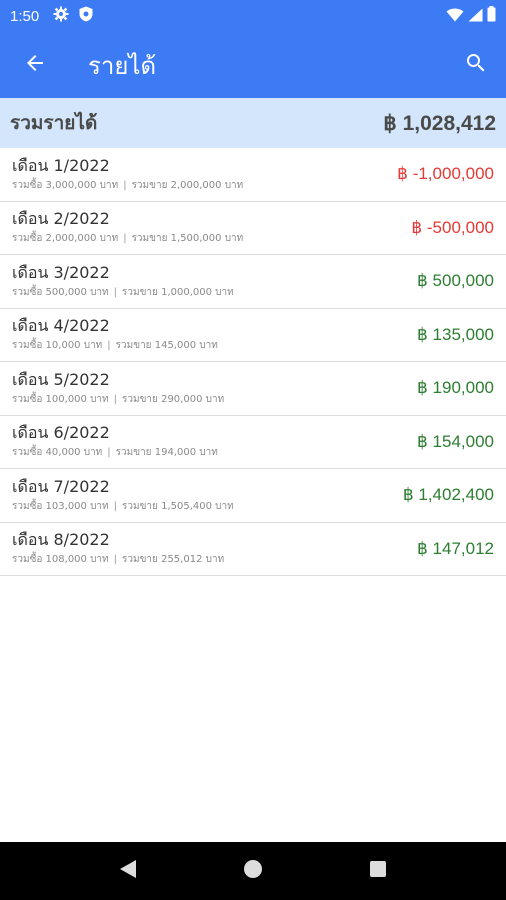 Image resolution: width=506 pixels, height=900 pixels. I want to click on month-amount: ฿ 1,402,400, so click(448, 495).